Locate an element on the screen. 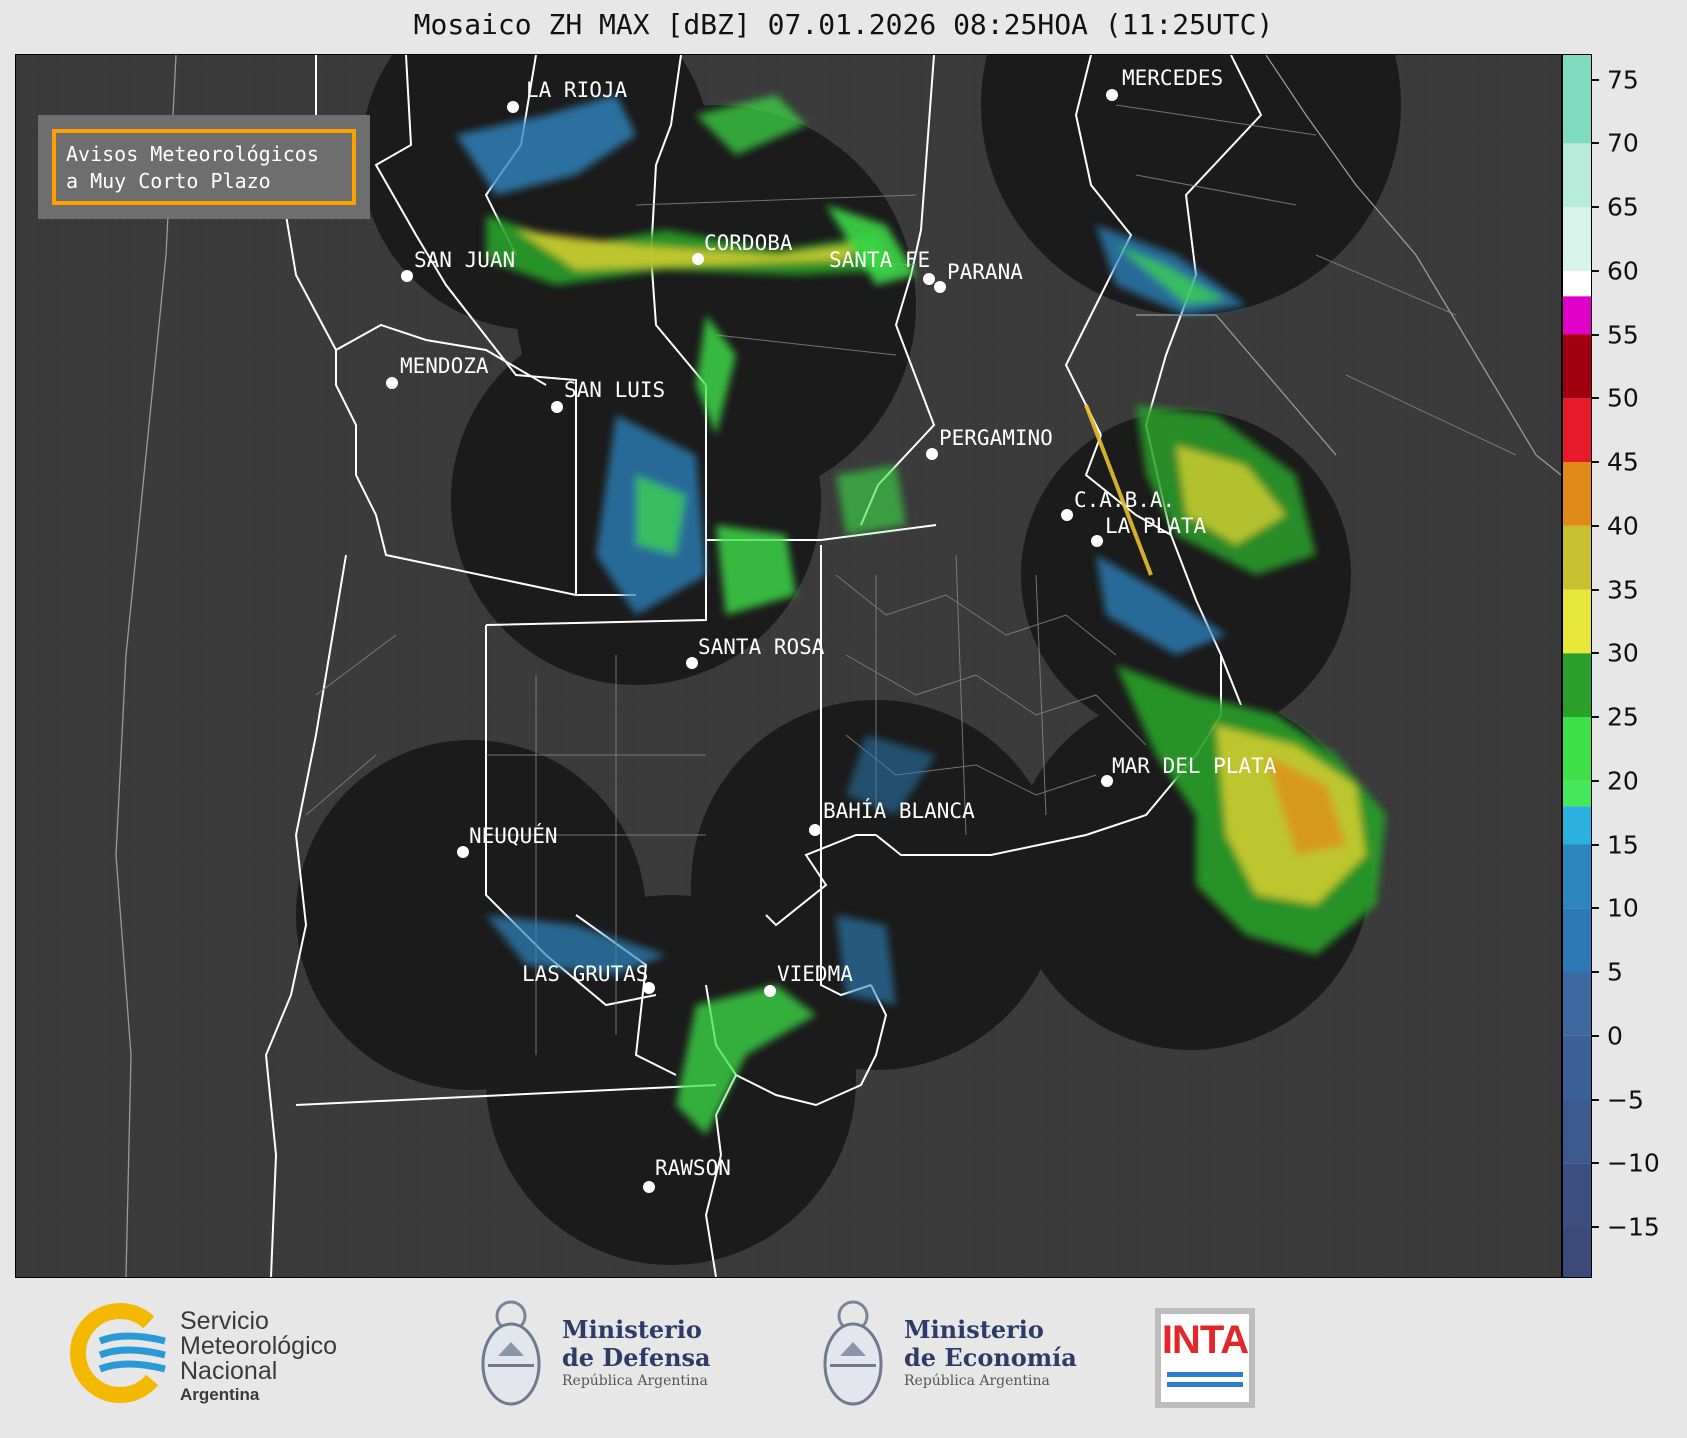  colorbar-tick-label: 40 is located at coordinates (1623, 526).